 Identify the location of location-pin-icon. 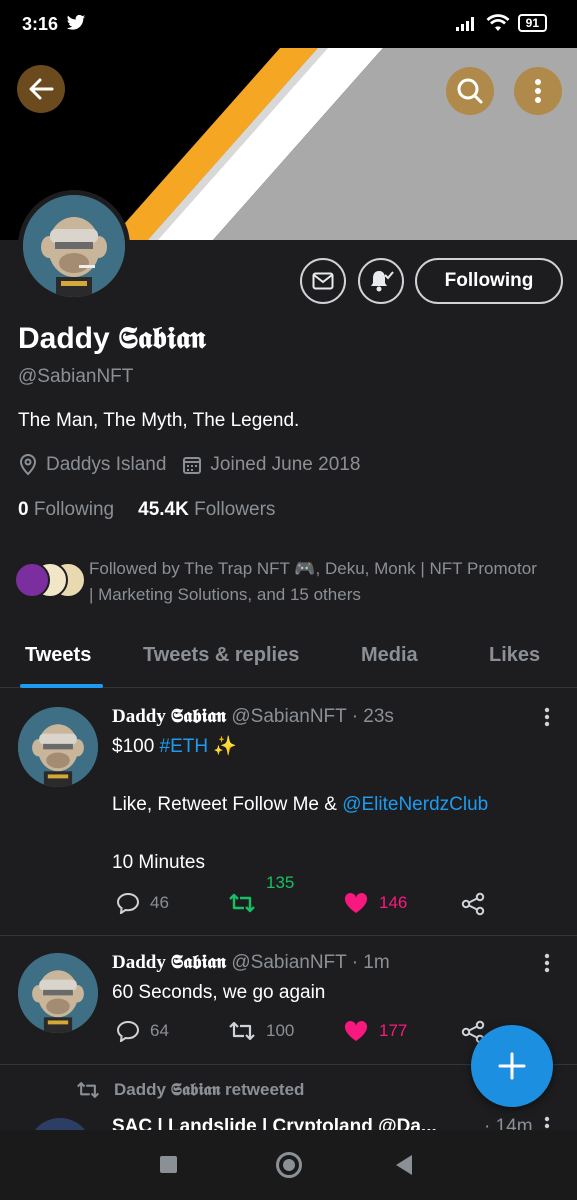
(28, 465).